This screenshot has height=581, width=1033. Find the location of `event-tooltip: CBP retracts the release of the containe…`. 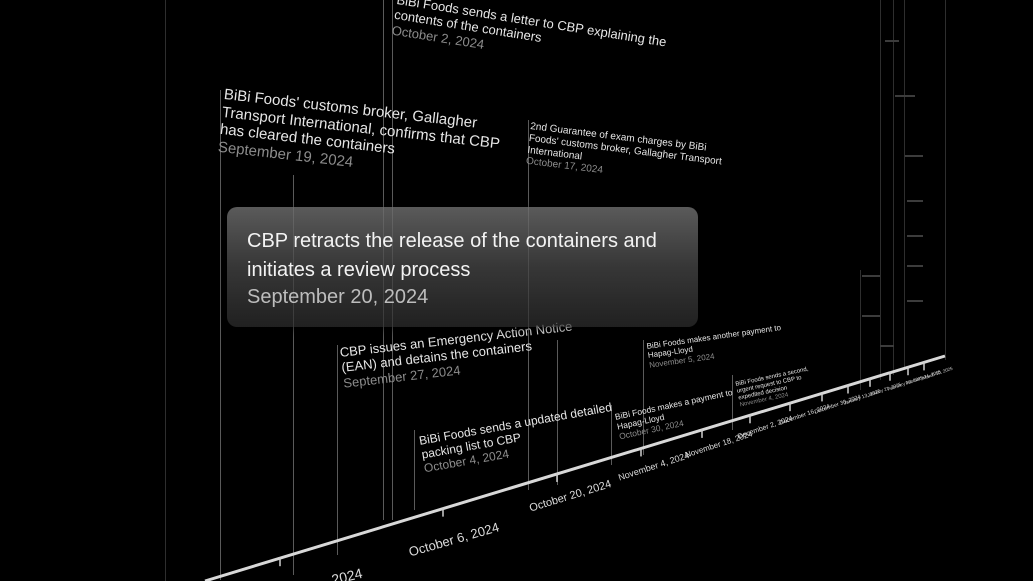

event-tooltip: CBP retracts the release of the containe… is located at coordinates (462, 267).